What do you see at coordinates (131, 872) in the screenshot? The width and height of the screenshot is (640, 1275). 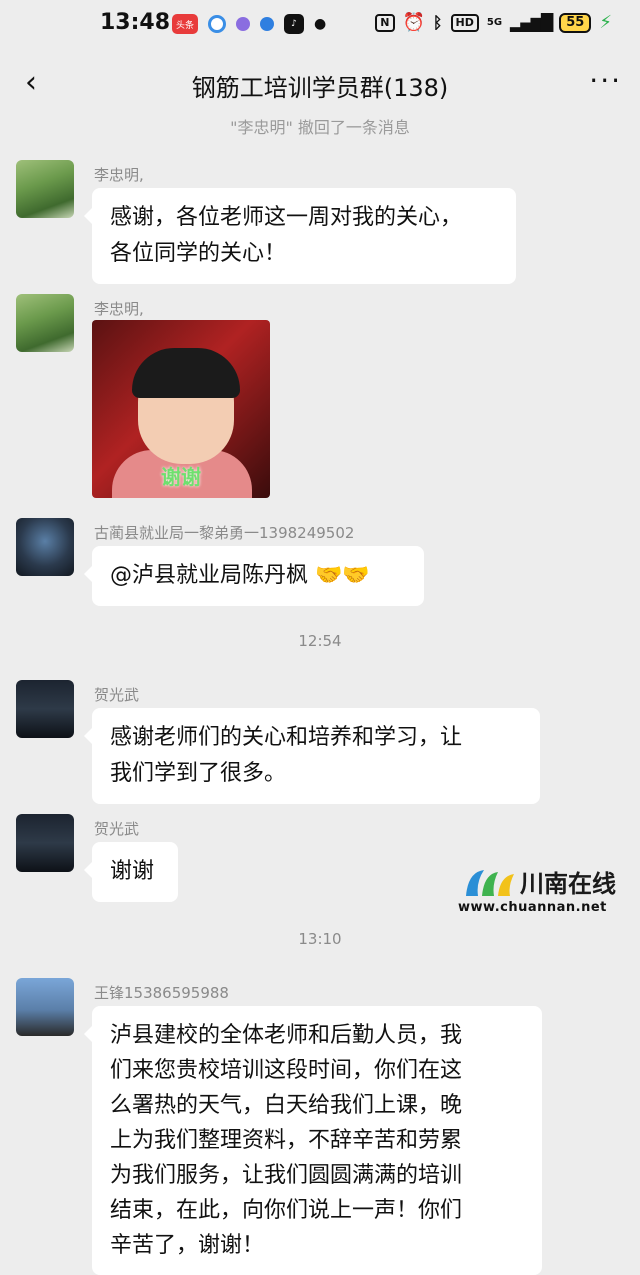 I see `message-bubble: 谢谢` at bounding box center [131, 872].